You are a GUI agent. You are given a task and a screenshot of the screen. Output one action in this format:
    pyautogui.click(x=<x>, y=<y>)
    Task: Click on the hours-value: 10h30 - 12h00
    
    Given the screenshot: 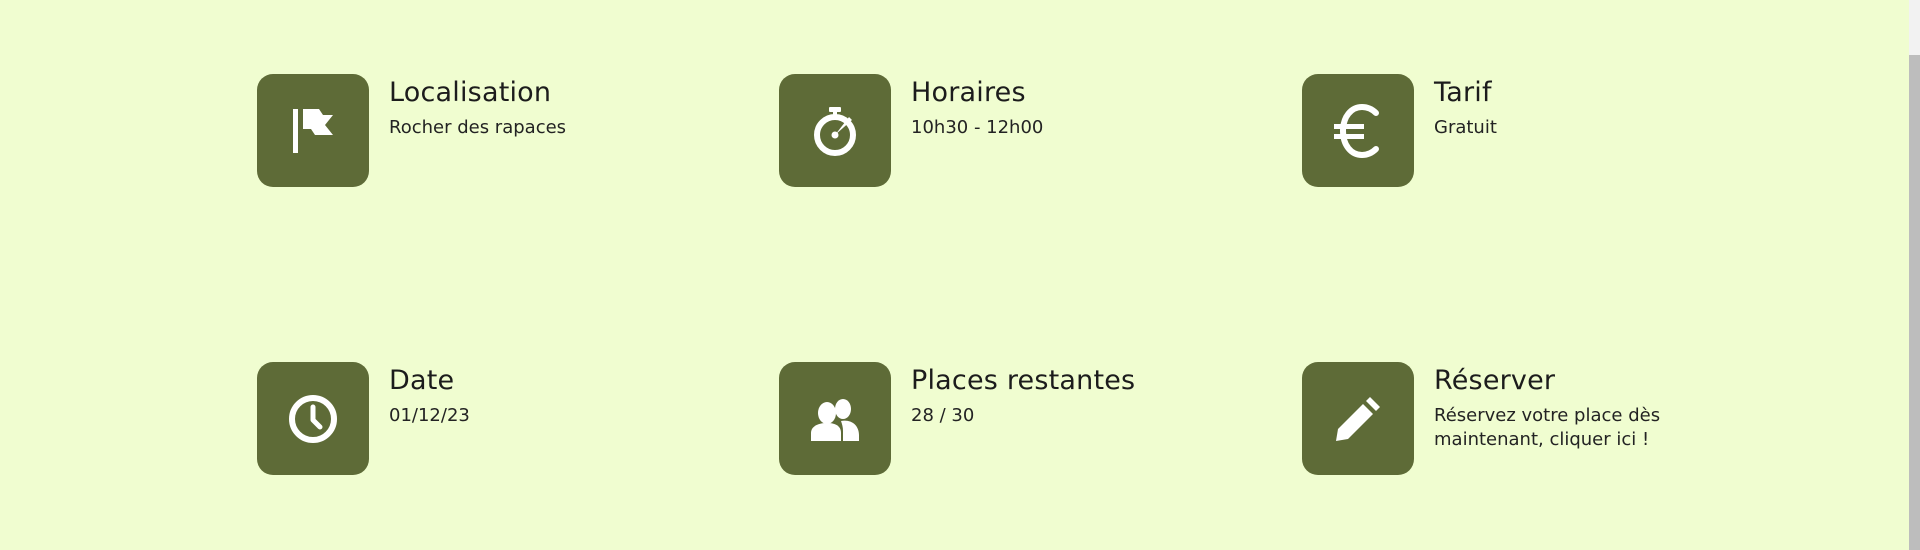 What is the action you would take?
    pyautogui.click(x=977, y=127)
    